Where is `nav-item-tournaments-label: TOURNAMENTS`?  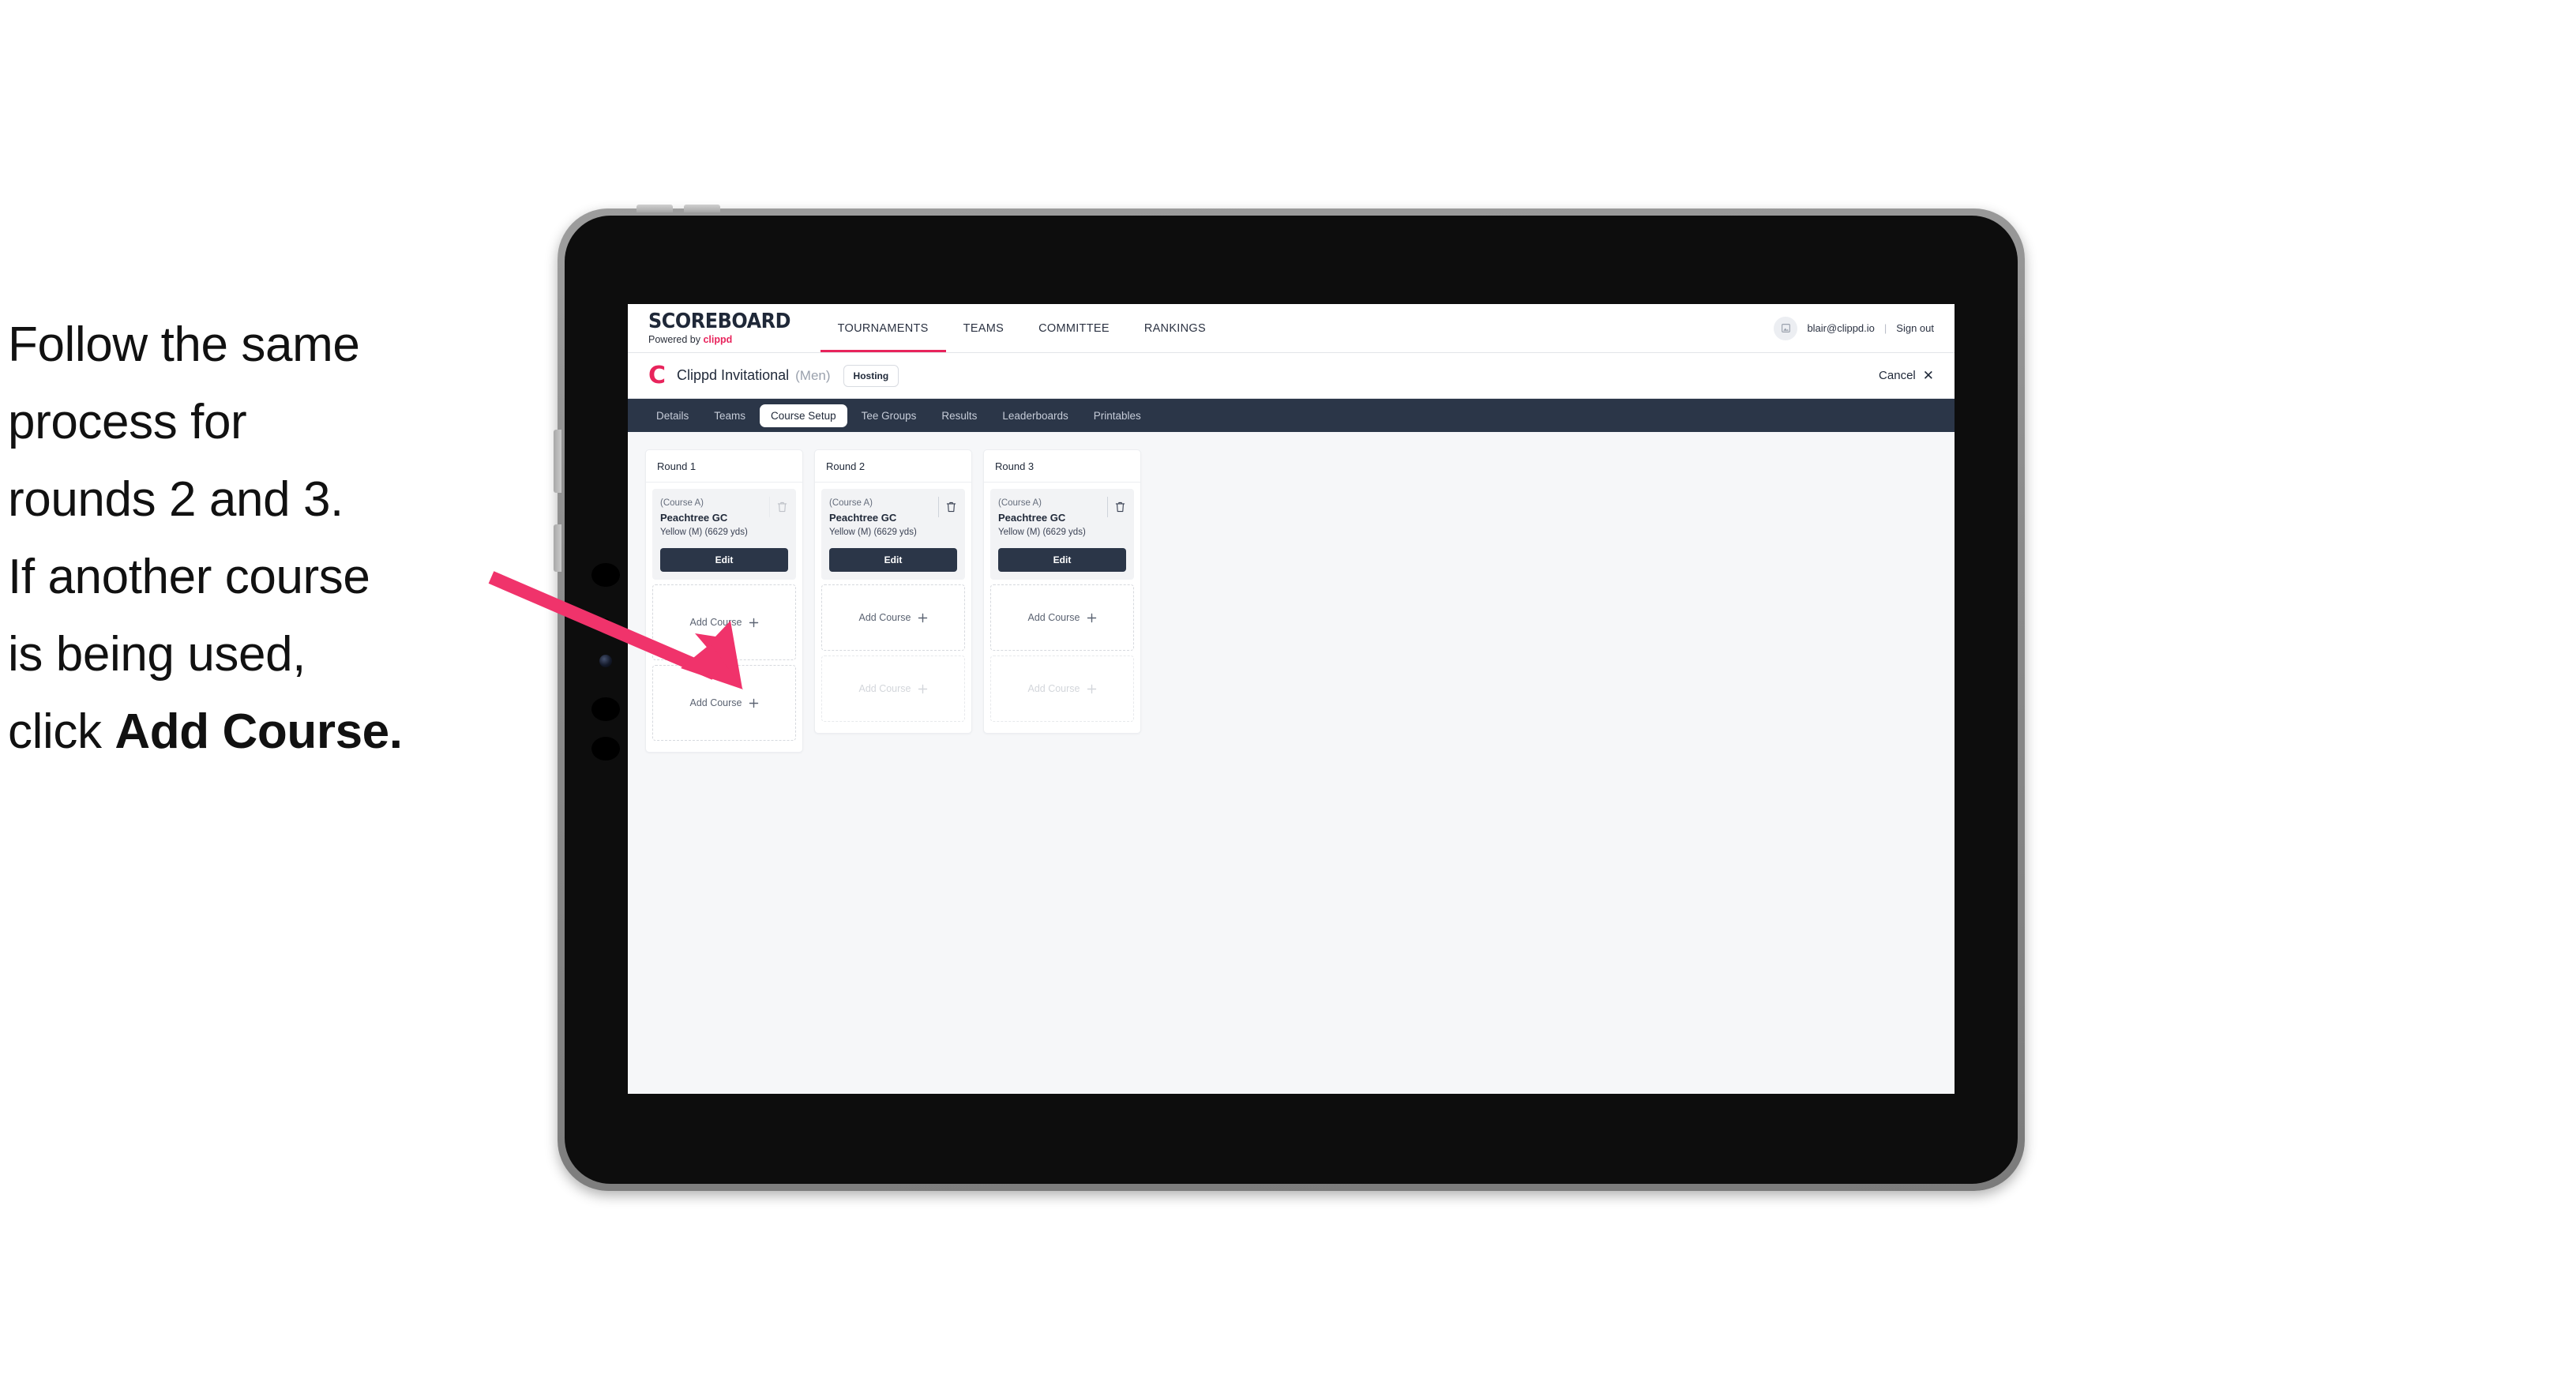
nav-item-tournaments-label: TOURNAMENTS is located at coordinates (883, 328).